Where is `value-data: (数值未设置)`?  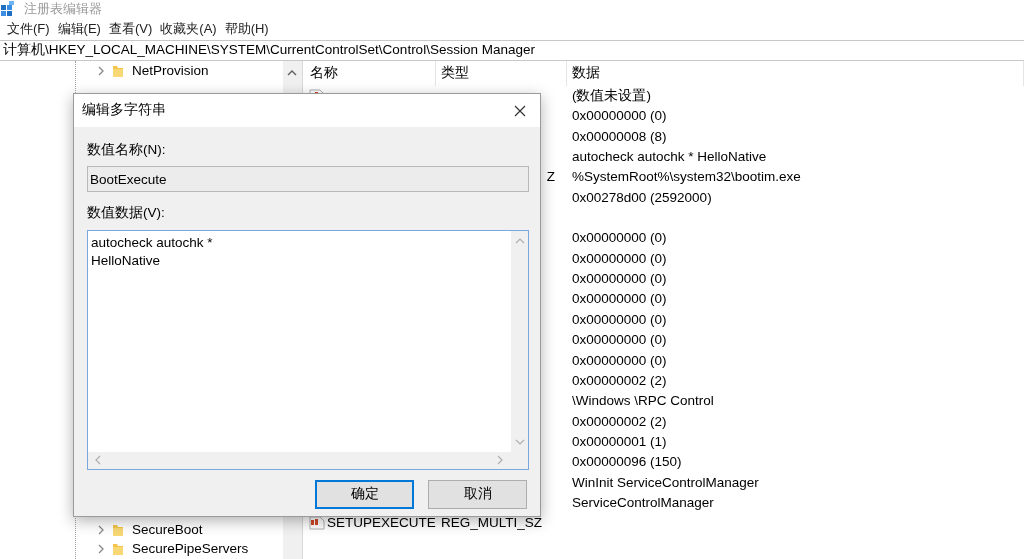
value-data: (数值未设置) is located at coordinates (611, 96).